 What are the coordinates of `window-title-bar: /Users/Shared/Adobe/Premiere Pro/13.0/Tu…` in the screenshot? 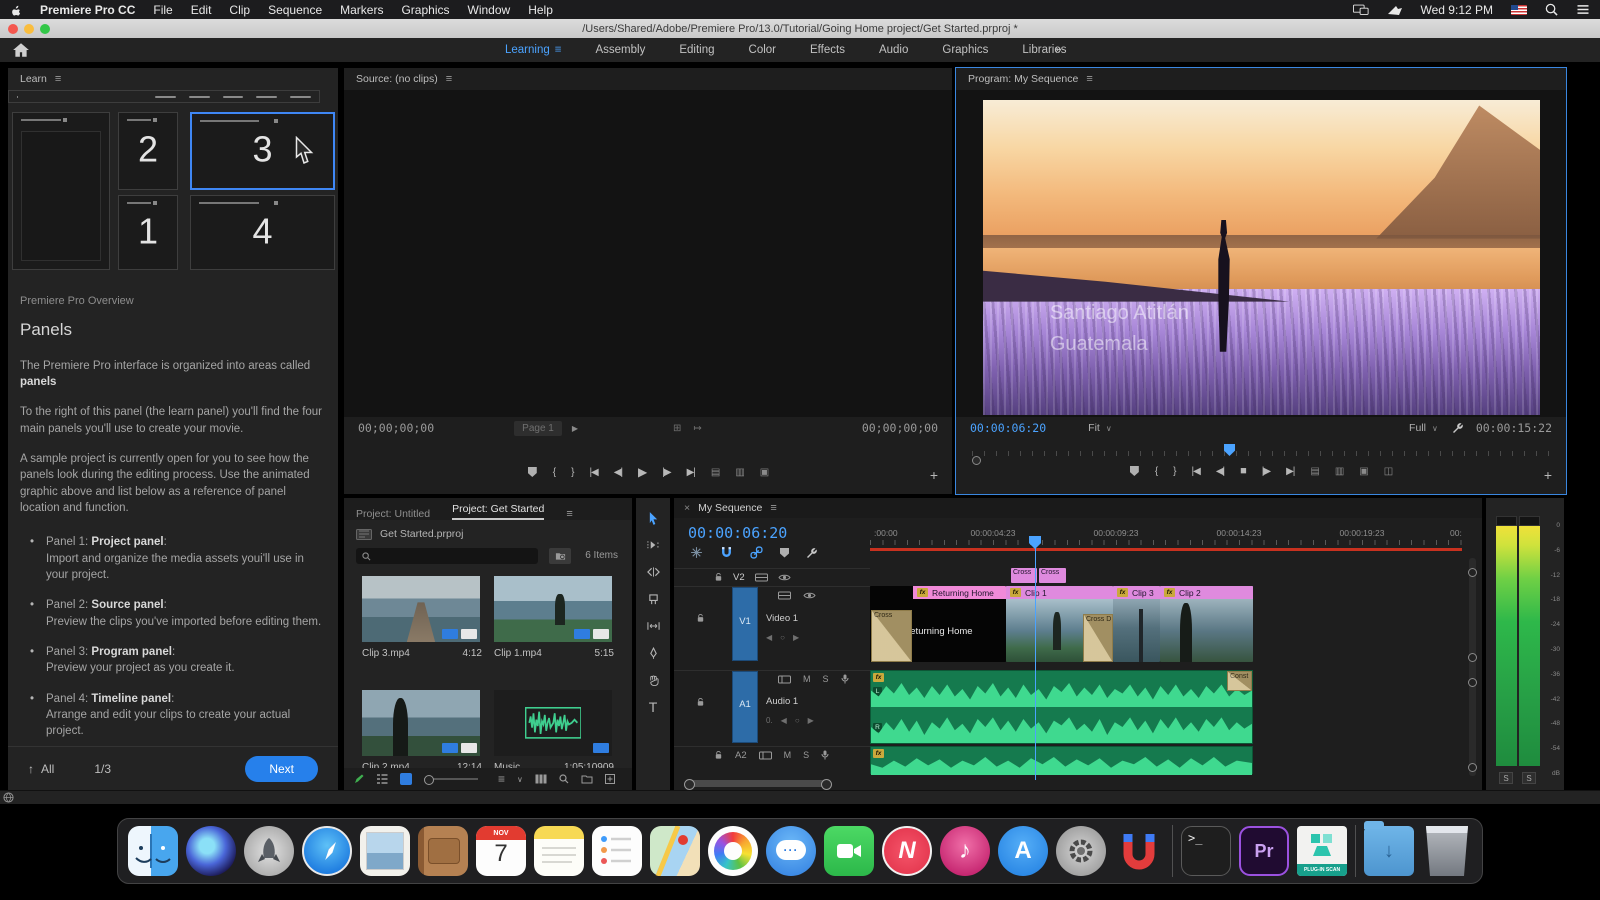 It's located at (800, 28).